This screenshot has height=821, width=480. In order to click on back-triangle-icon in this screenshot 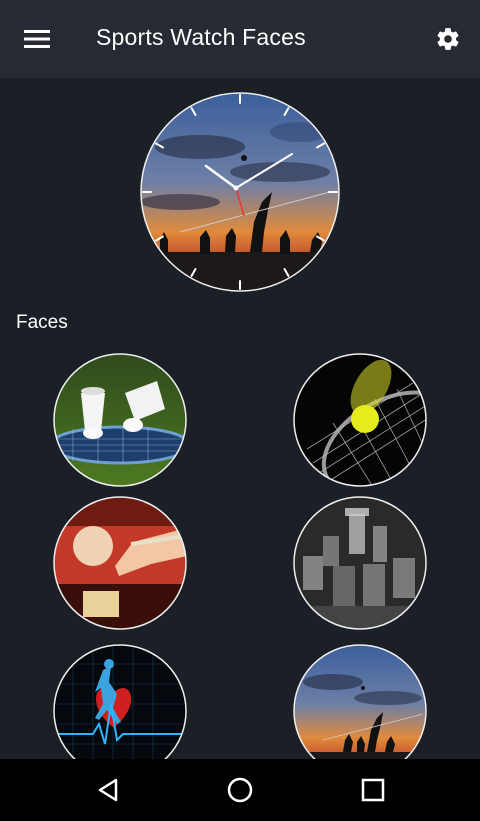, I will do `click(108, 790)`.